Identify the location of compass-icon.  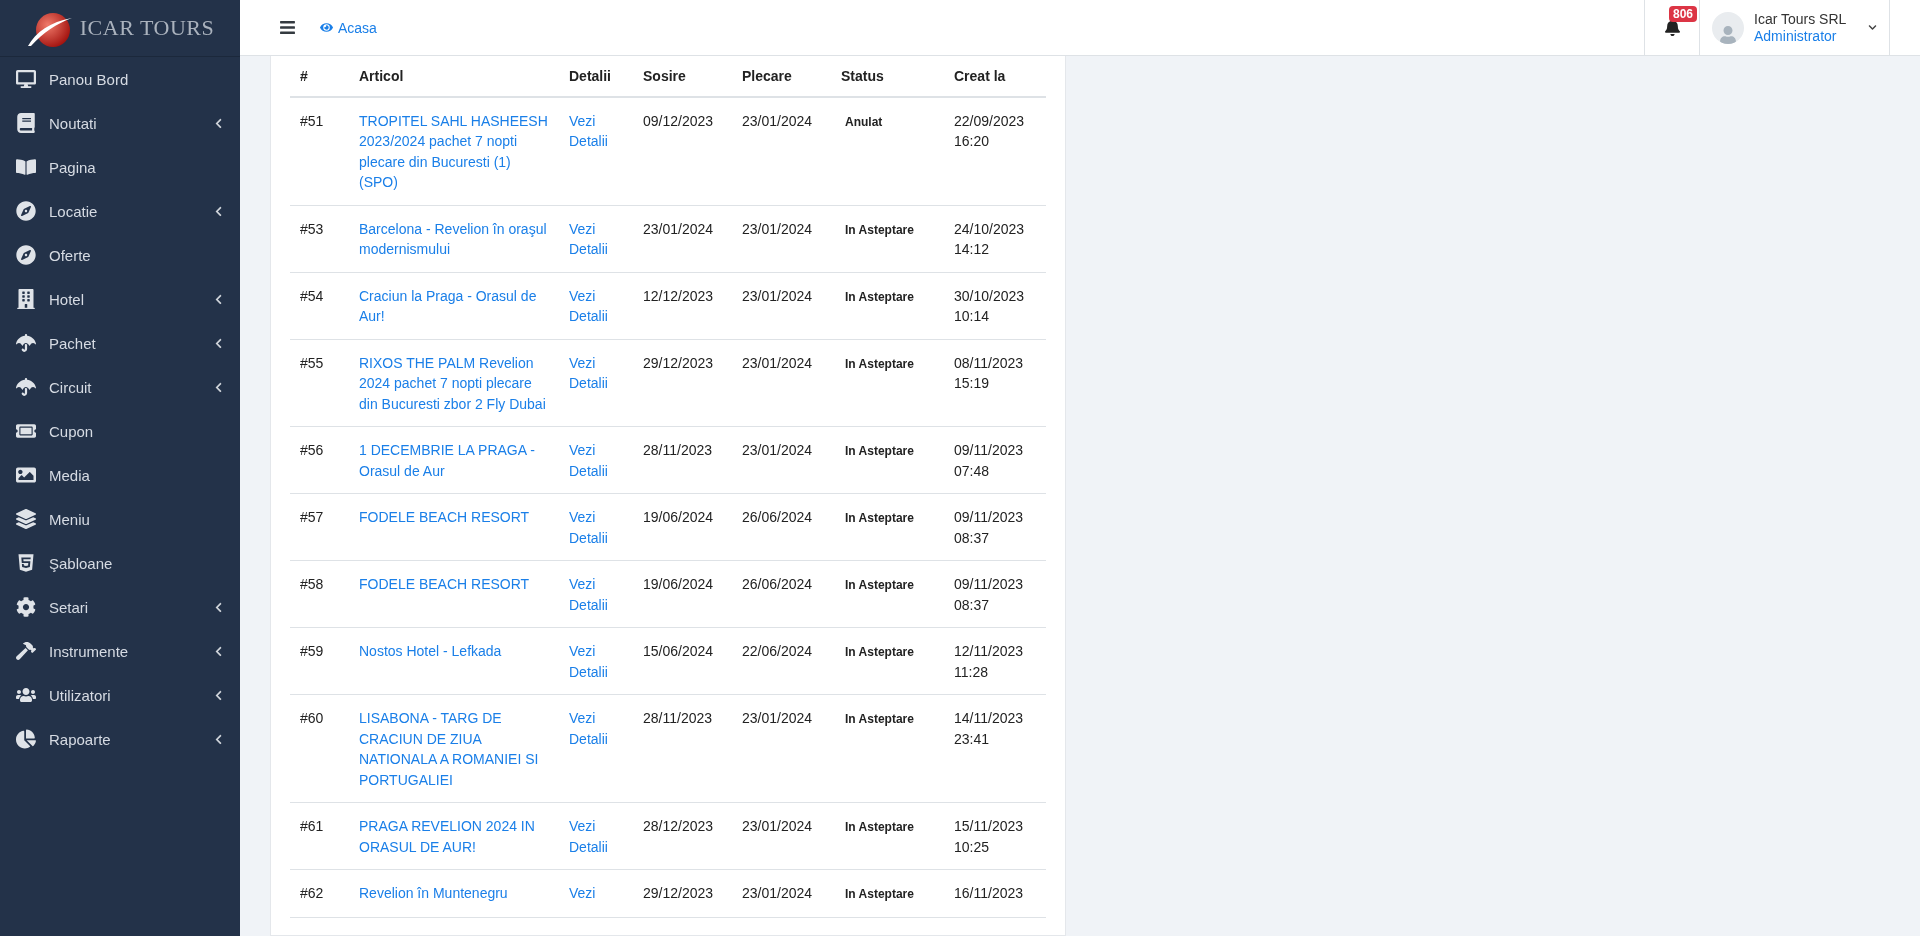
(26, 255).